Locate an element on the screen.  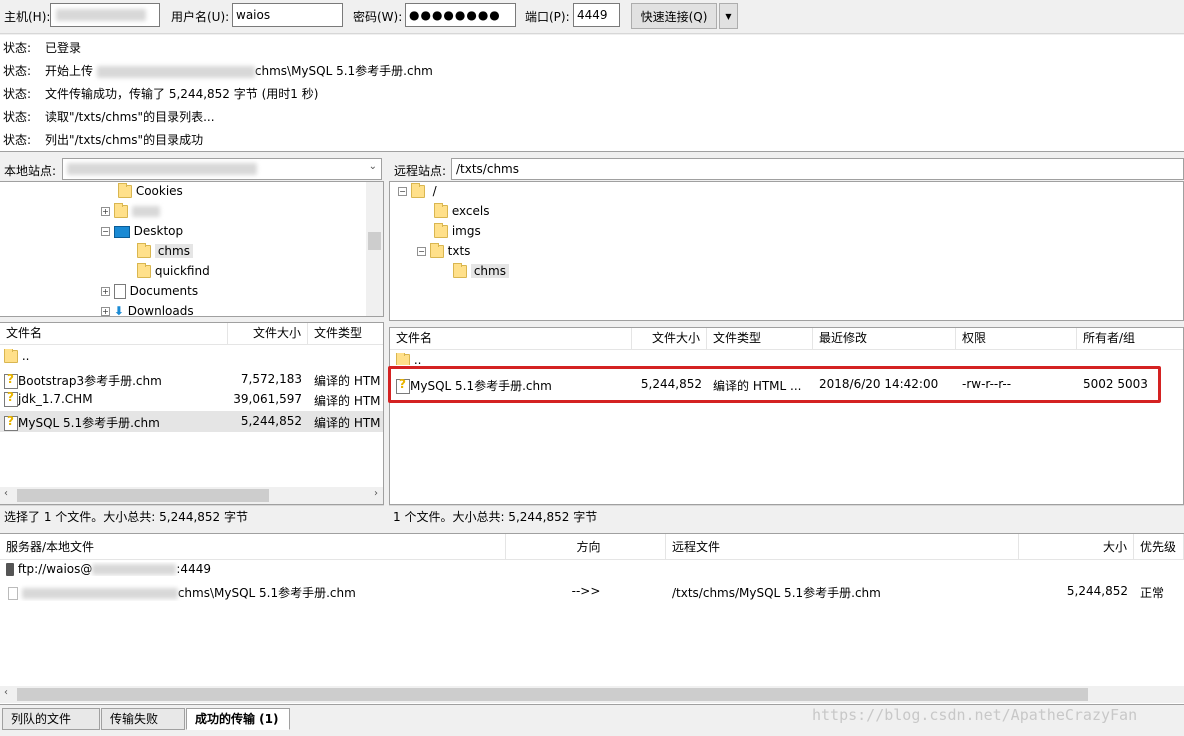
column-priority: 优先级 is located at coordinates (1159, 547).